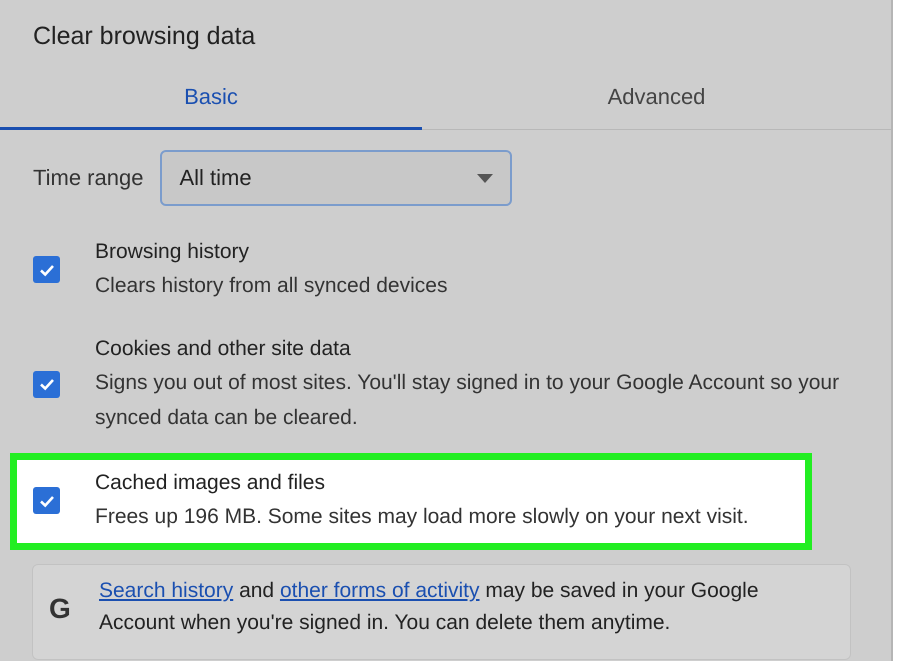 This screenshot has width=898, height=661. I want to click on time-range-label: Time range, so click(88, 178).